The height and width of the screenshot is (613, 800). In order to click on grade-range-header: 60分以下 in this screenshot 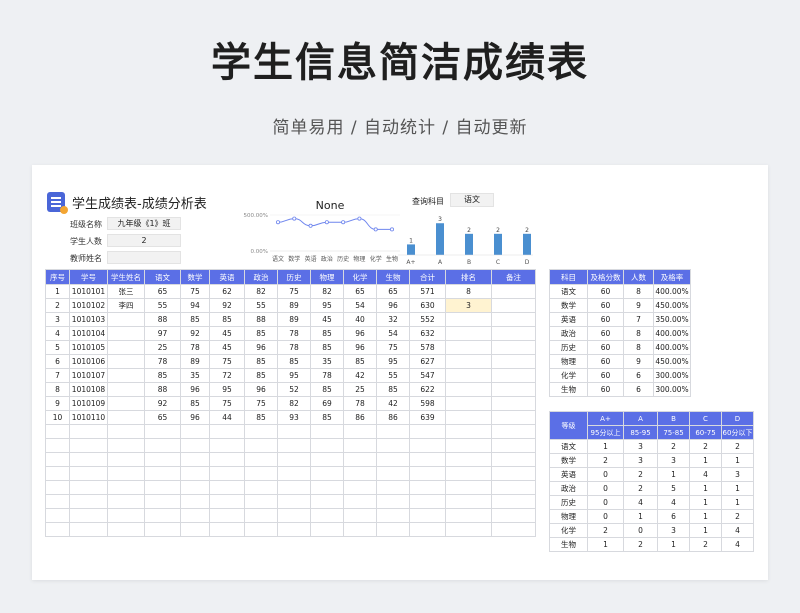, I will do `click(737, 432)`.